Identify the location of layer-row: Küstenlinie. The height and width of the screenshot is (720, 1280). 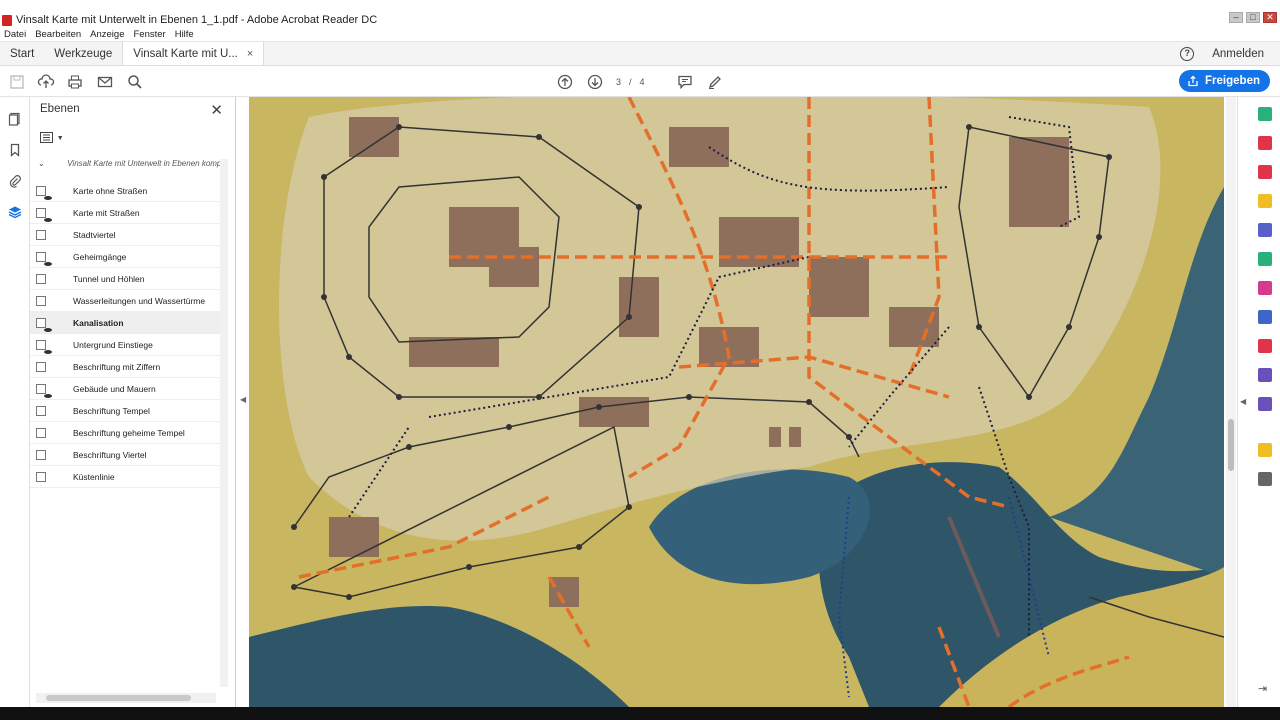
(126, 477).